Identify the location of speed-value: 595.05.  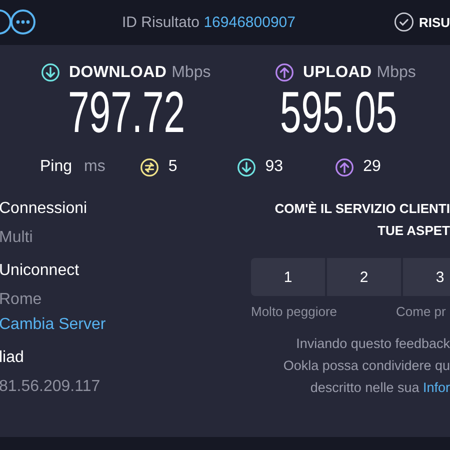
(339, 113).